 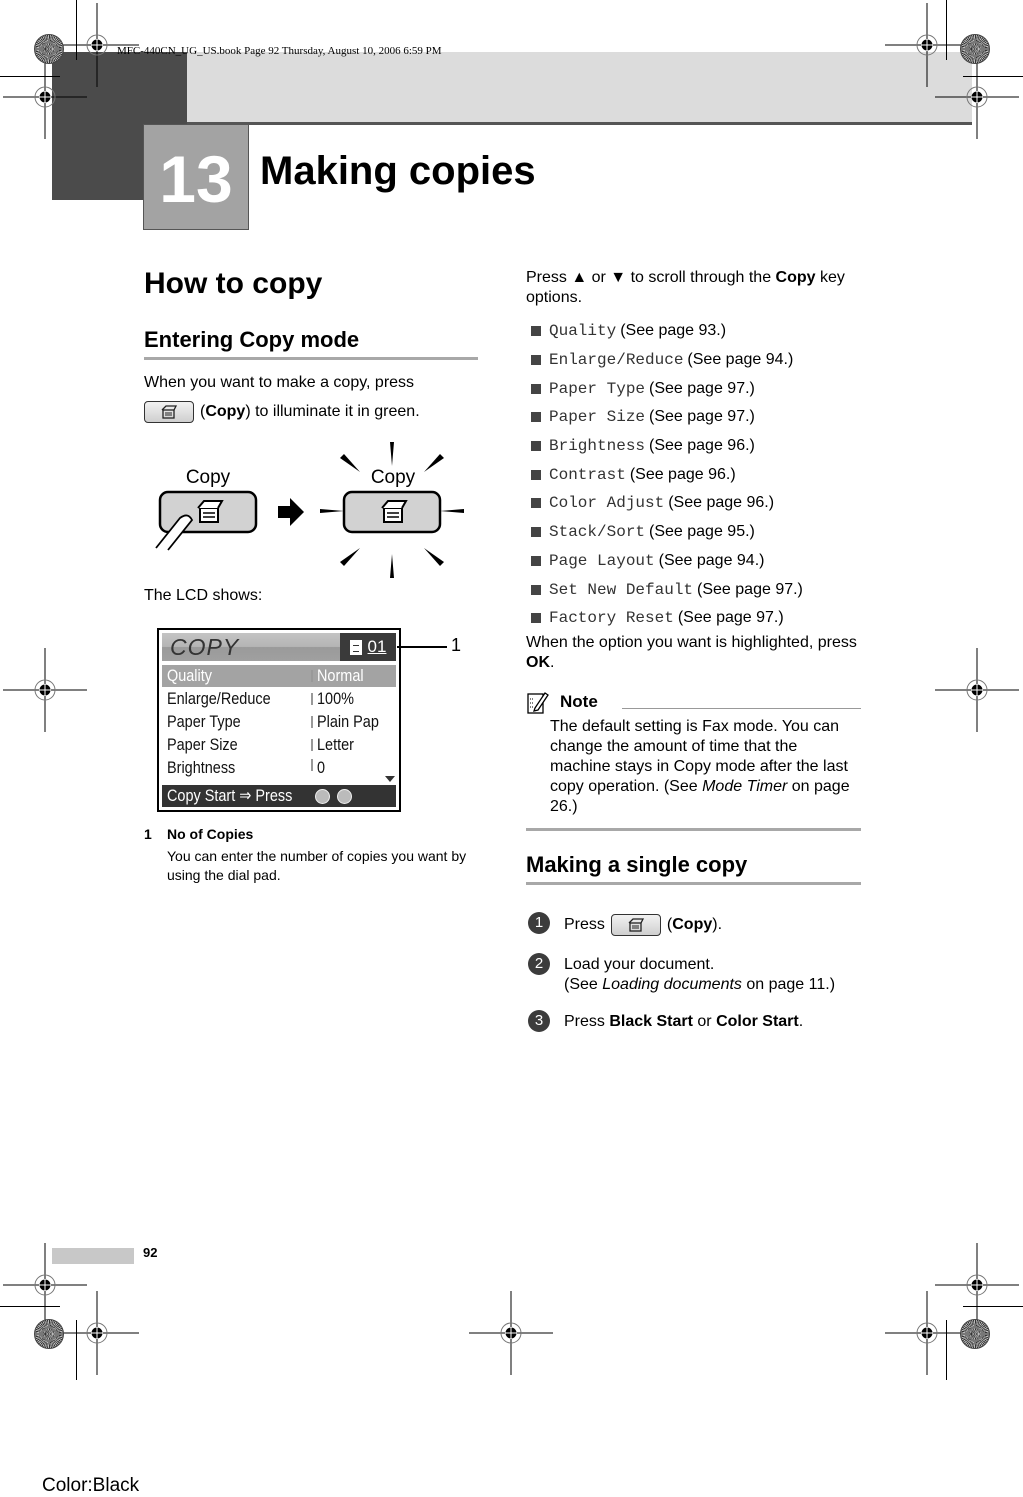 What do you see at coordinates (667, 360) in the screenshot?
I see `list-item: Enlarge/Reduce (See page 94.)` at bounding box center [667, 360].